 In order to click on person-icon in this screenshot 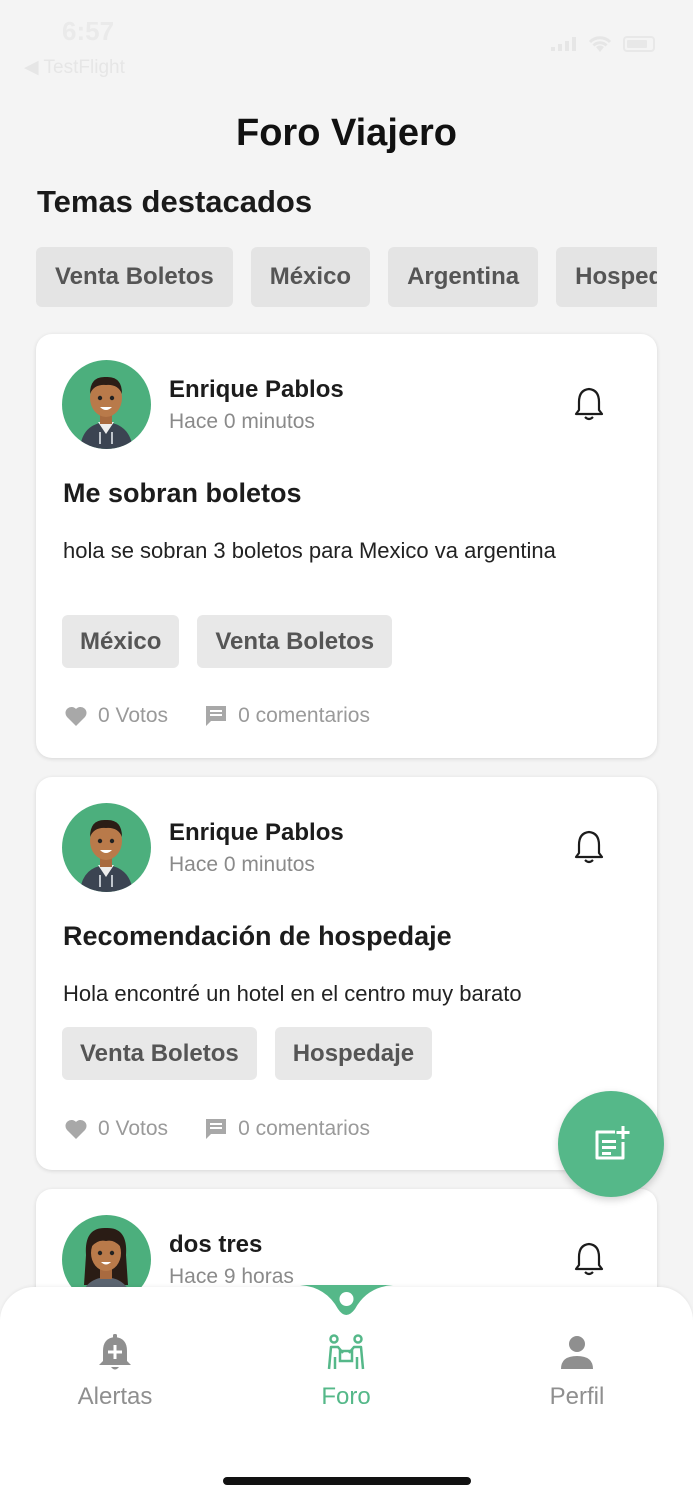, I will do `click(577, 1352)`.